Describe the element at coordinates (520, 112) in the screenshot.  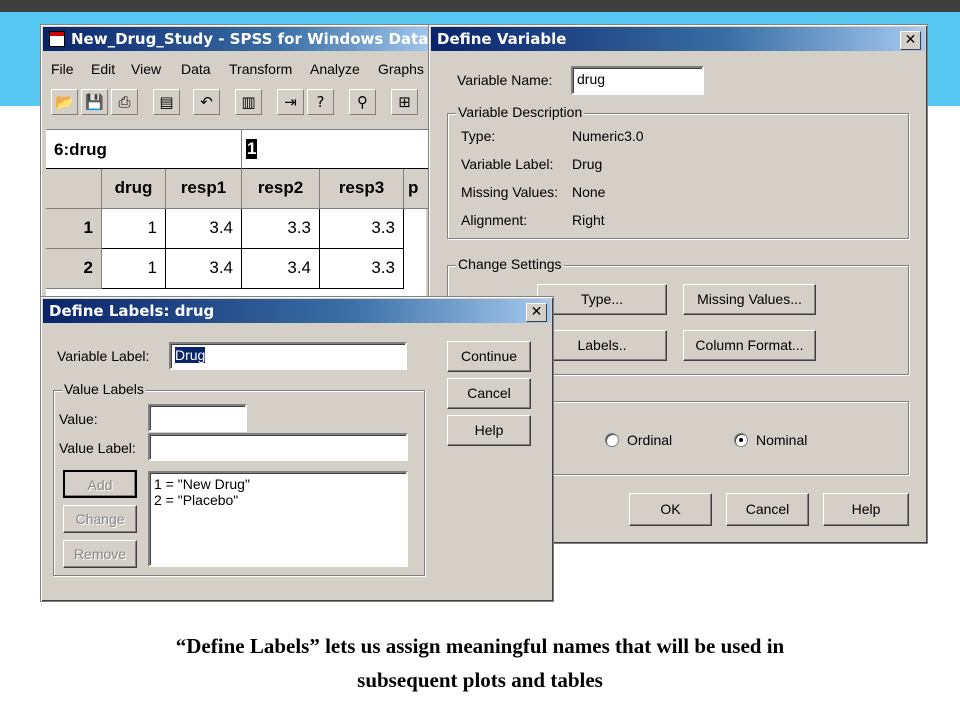
I see `variable-description-heading: Variable Description` at that location.